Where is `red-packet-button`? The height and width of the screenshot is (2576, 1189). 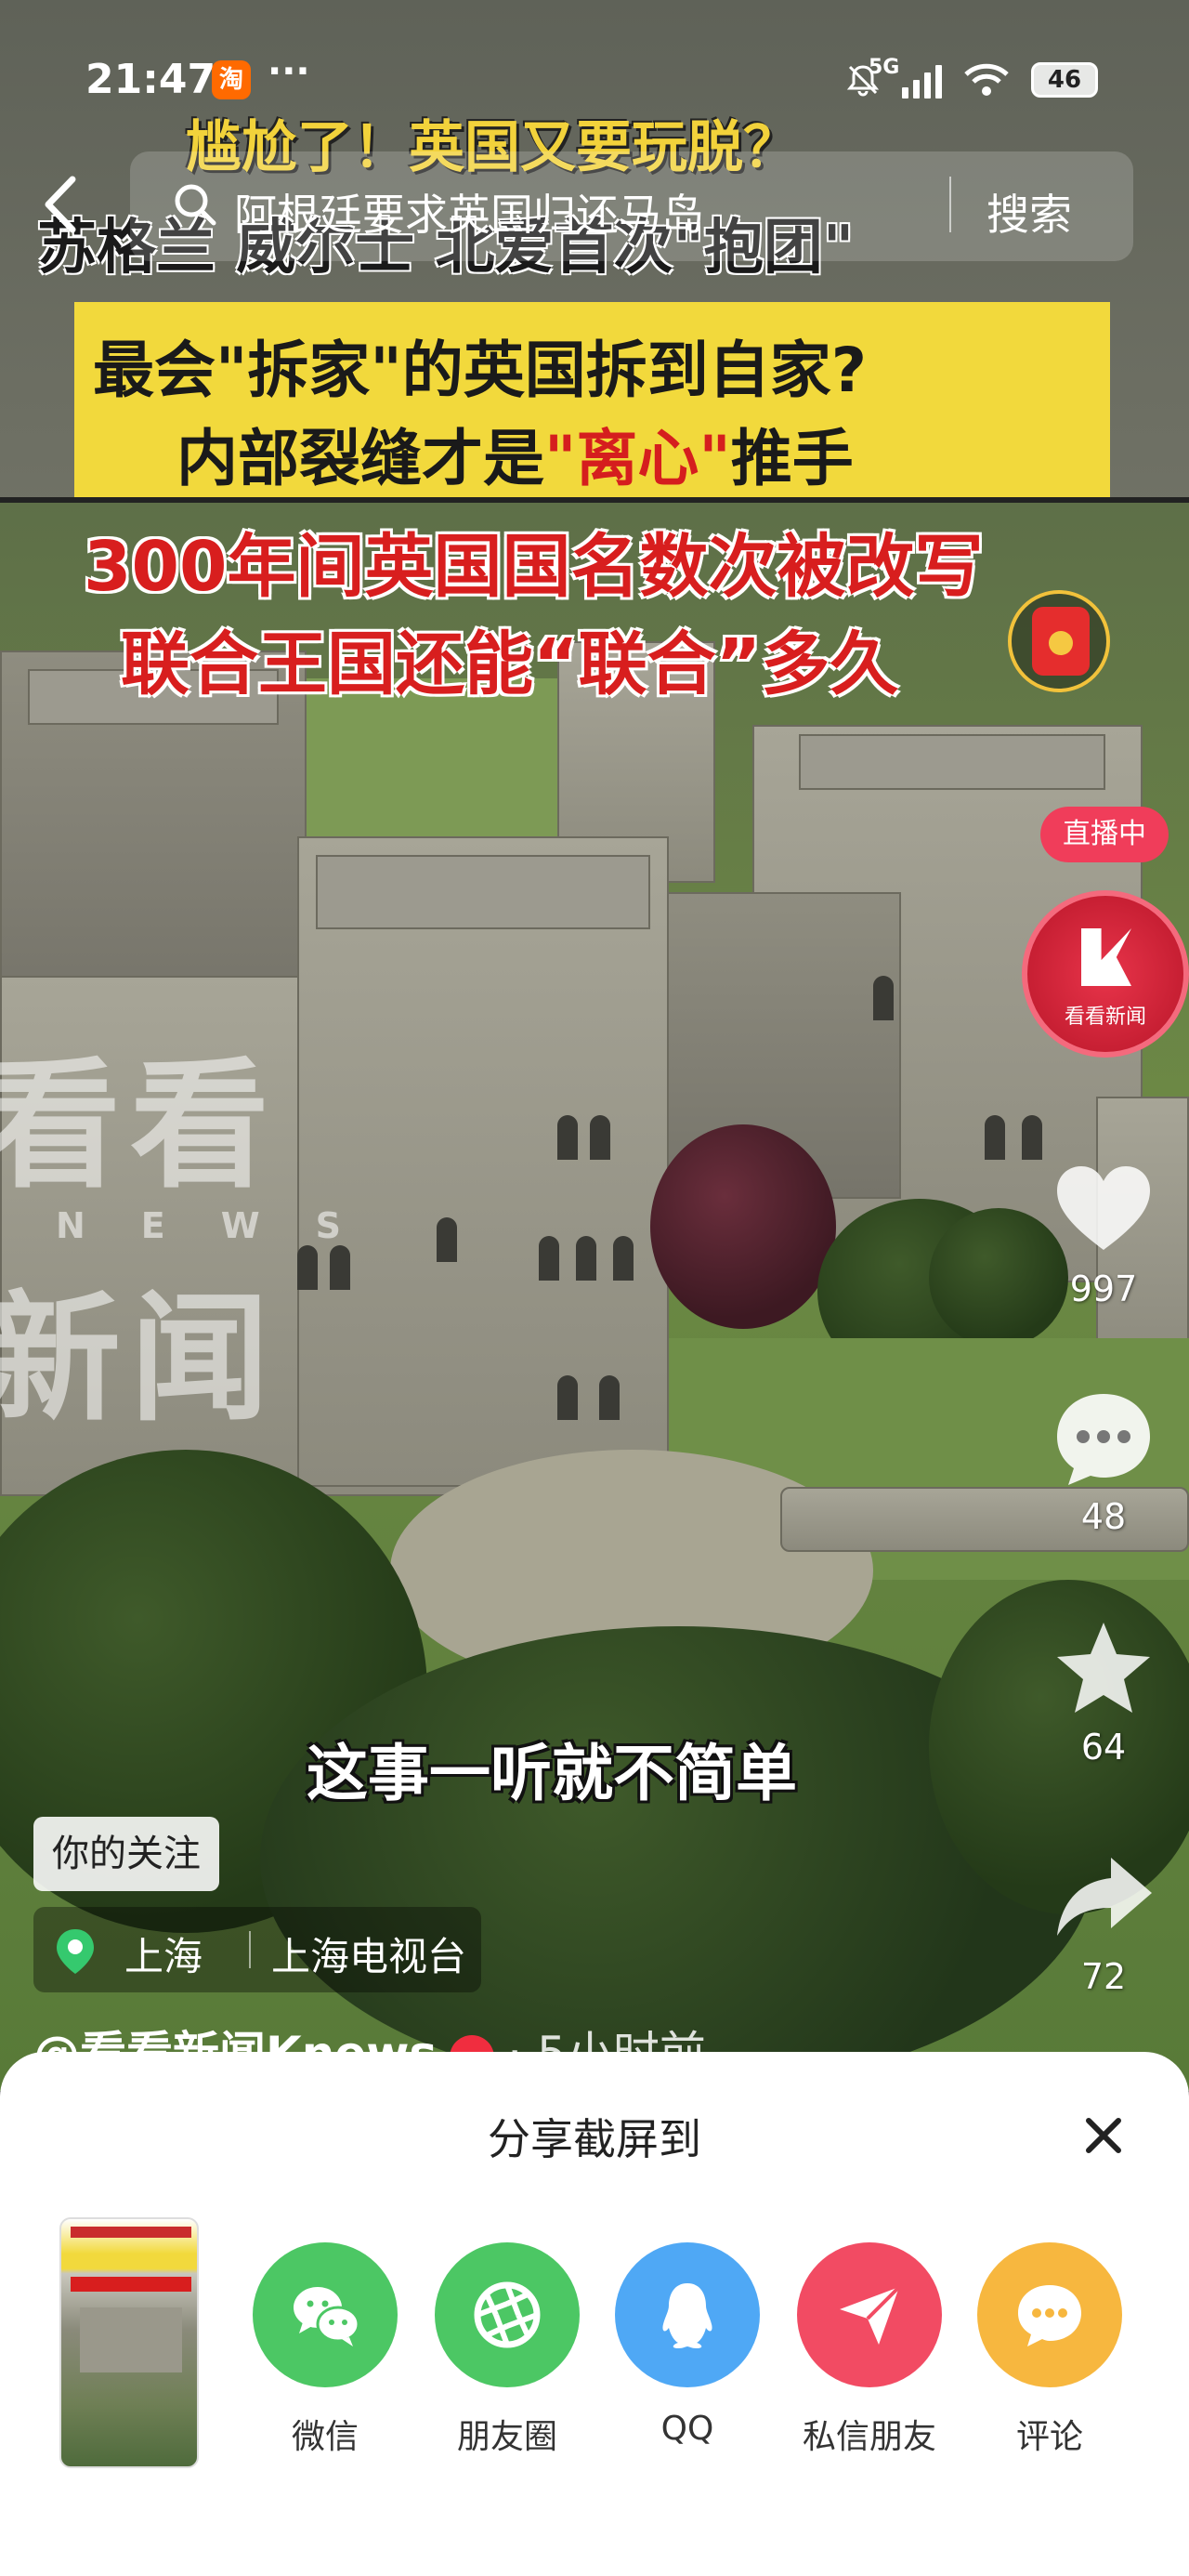
red-packet-button is located at coordinates (1059, 641).